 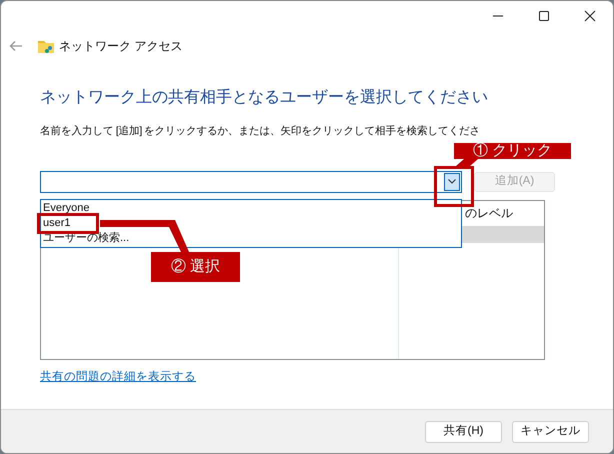 I want to click on dialog-heading: ネットワーク上の共有相手となるユーザーを選択してください, so click(x=264, y=98).